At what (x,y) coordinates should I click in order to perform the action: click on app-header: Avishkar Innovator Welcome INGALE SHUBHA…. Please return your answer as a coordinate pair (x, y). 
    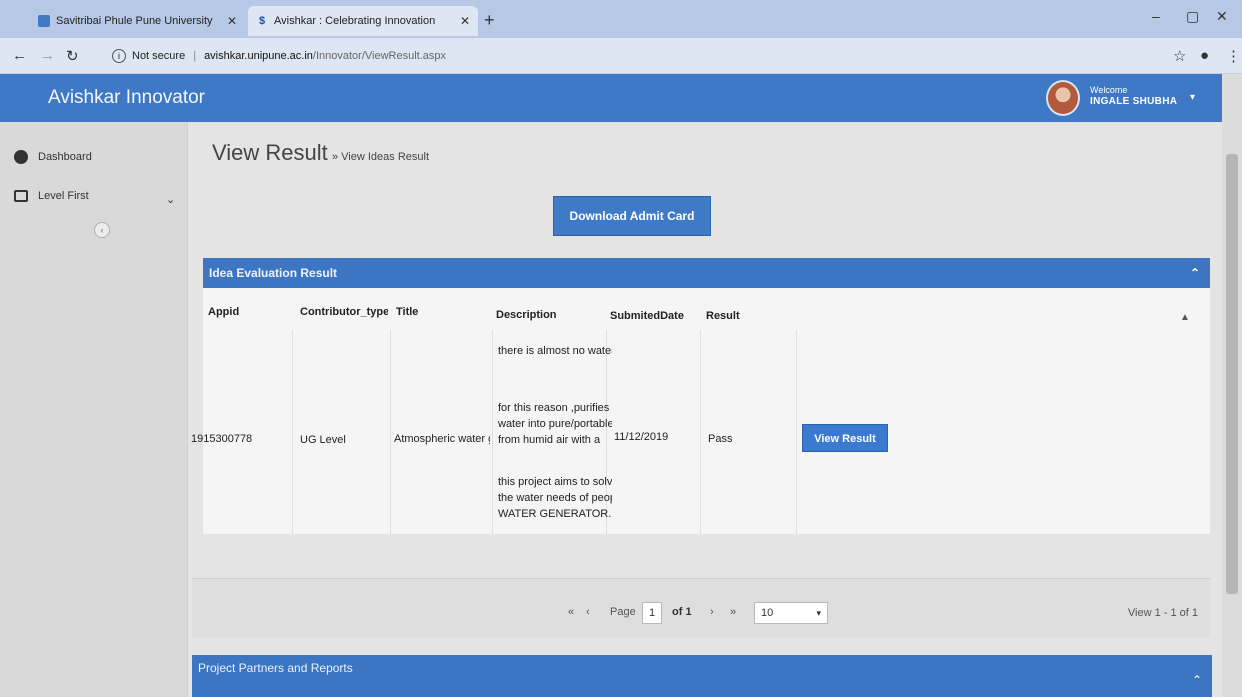
    Looking at the image, I should click on (611, 98).